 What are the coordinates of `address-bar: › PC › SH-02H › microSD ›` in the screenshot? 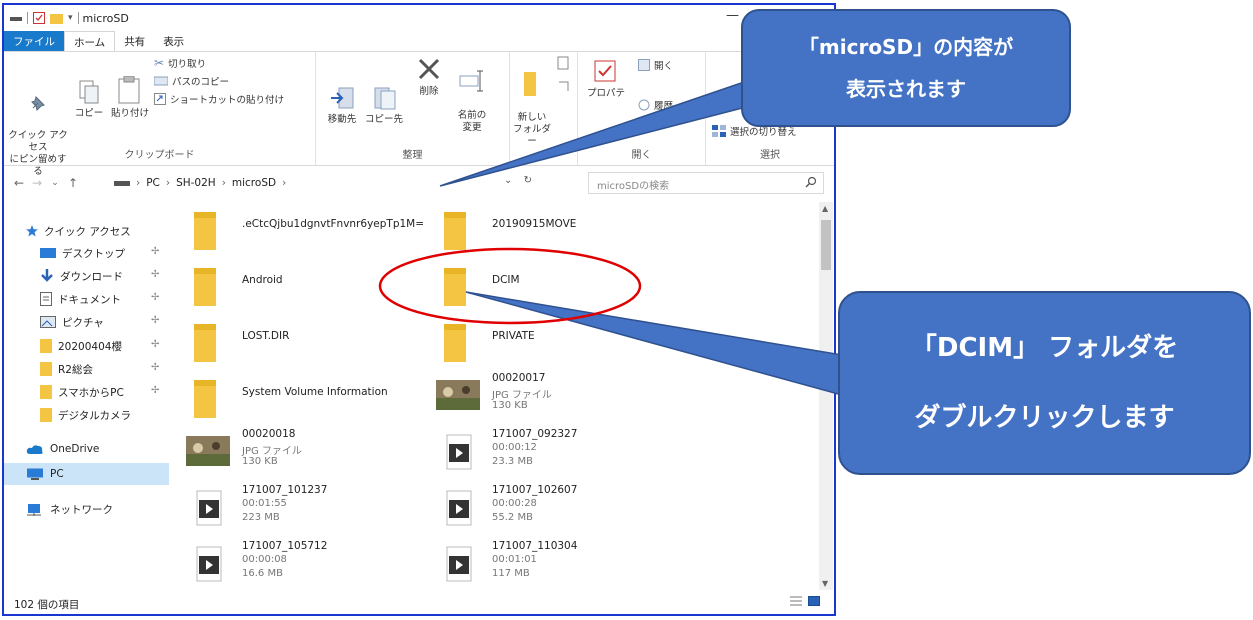 It's located at (338, 183).